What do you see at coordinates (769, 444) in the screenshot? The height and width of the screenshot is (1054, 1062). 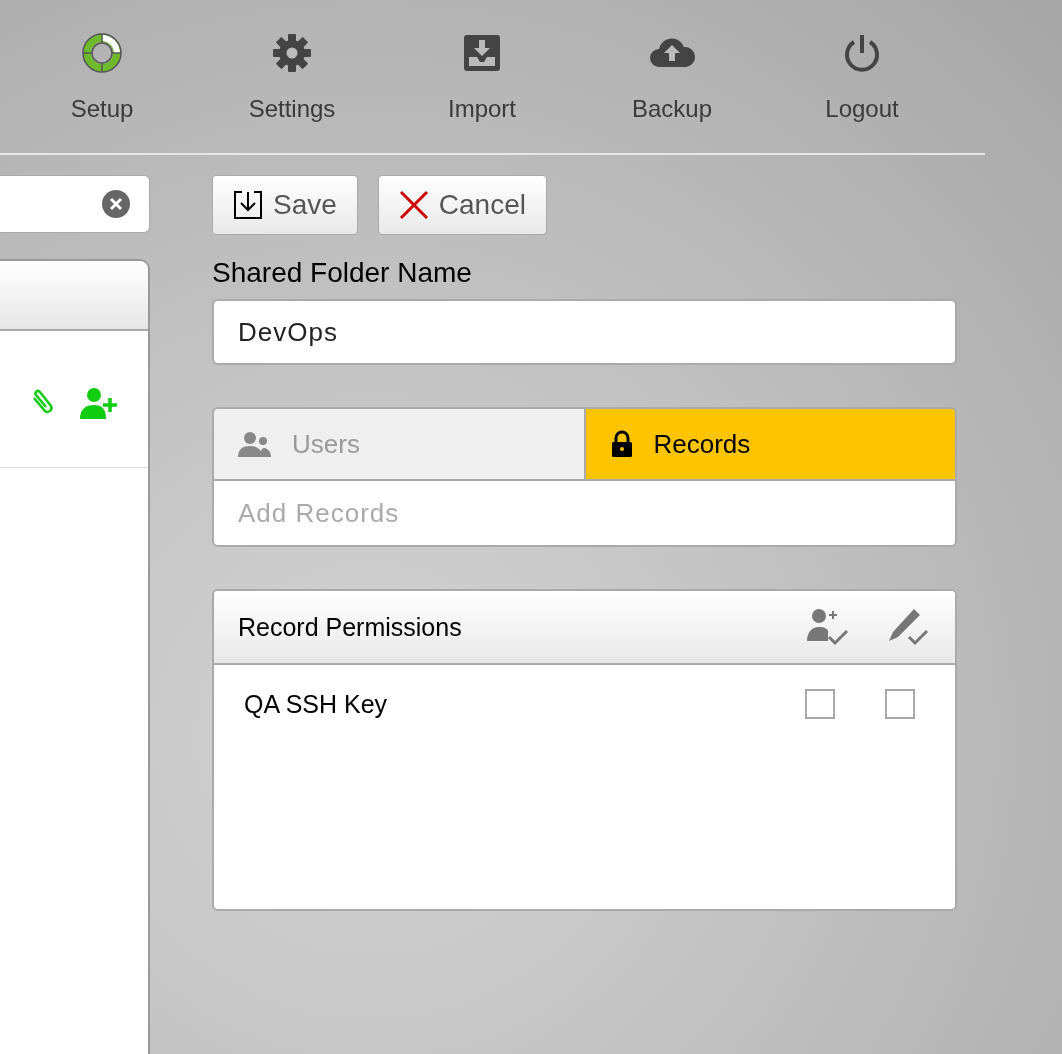 I see `tab: Records` at bounding box center [769, 444].